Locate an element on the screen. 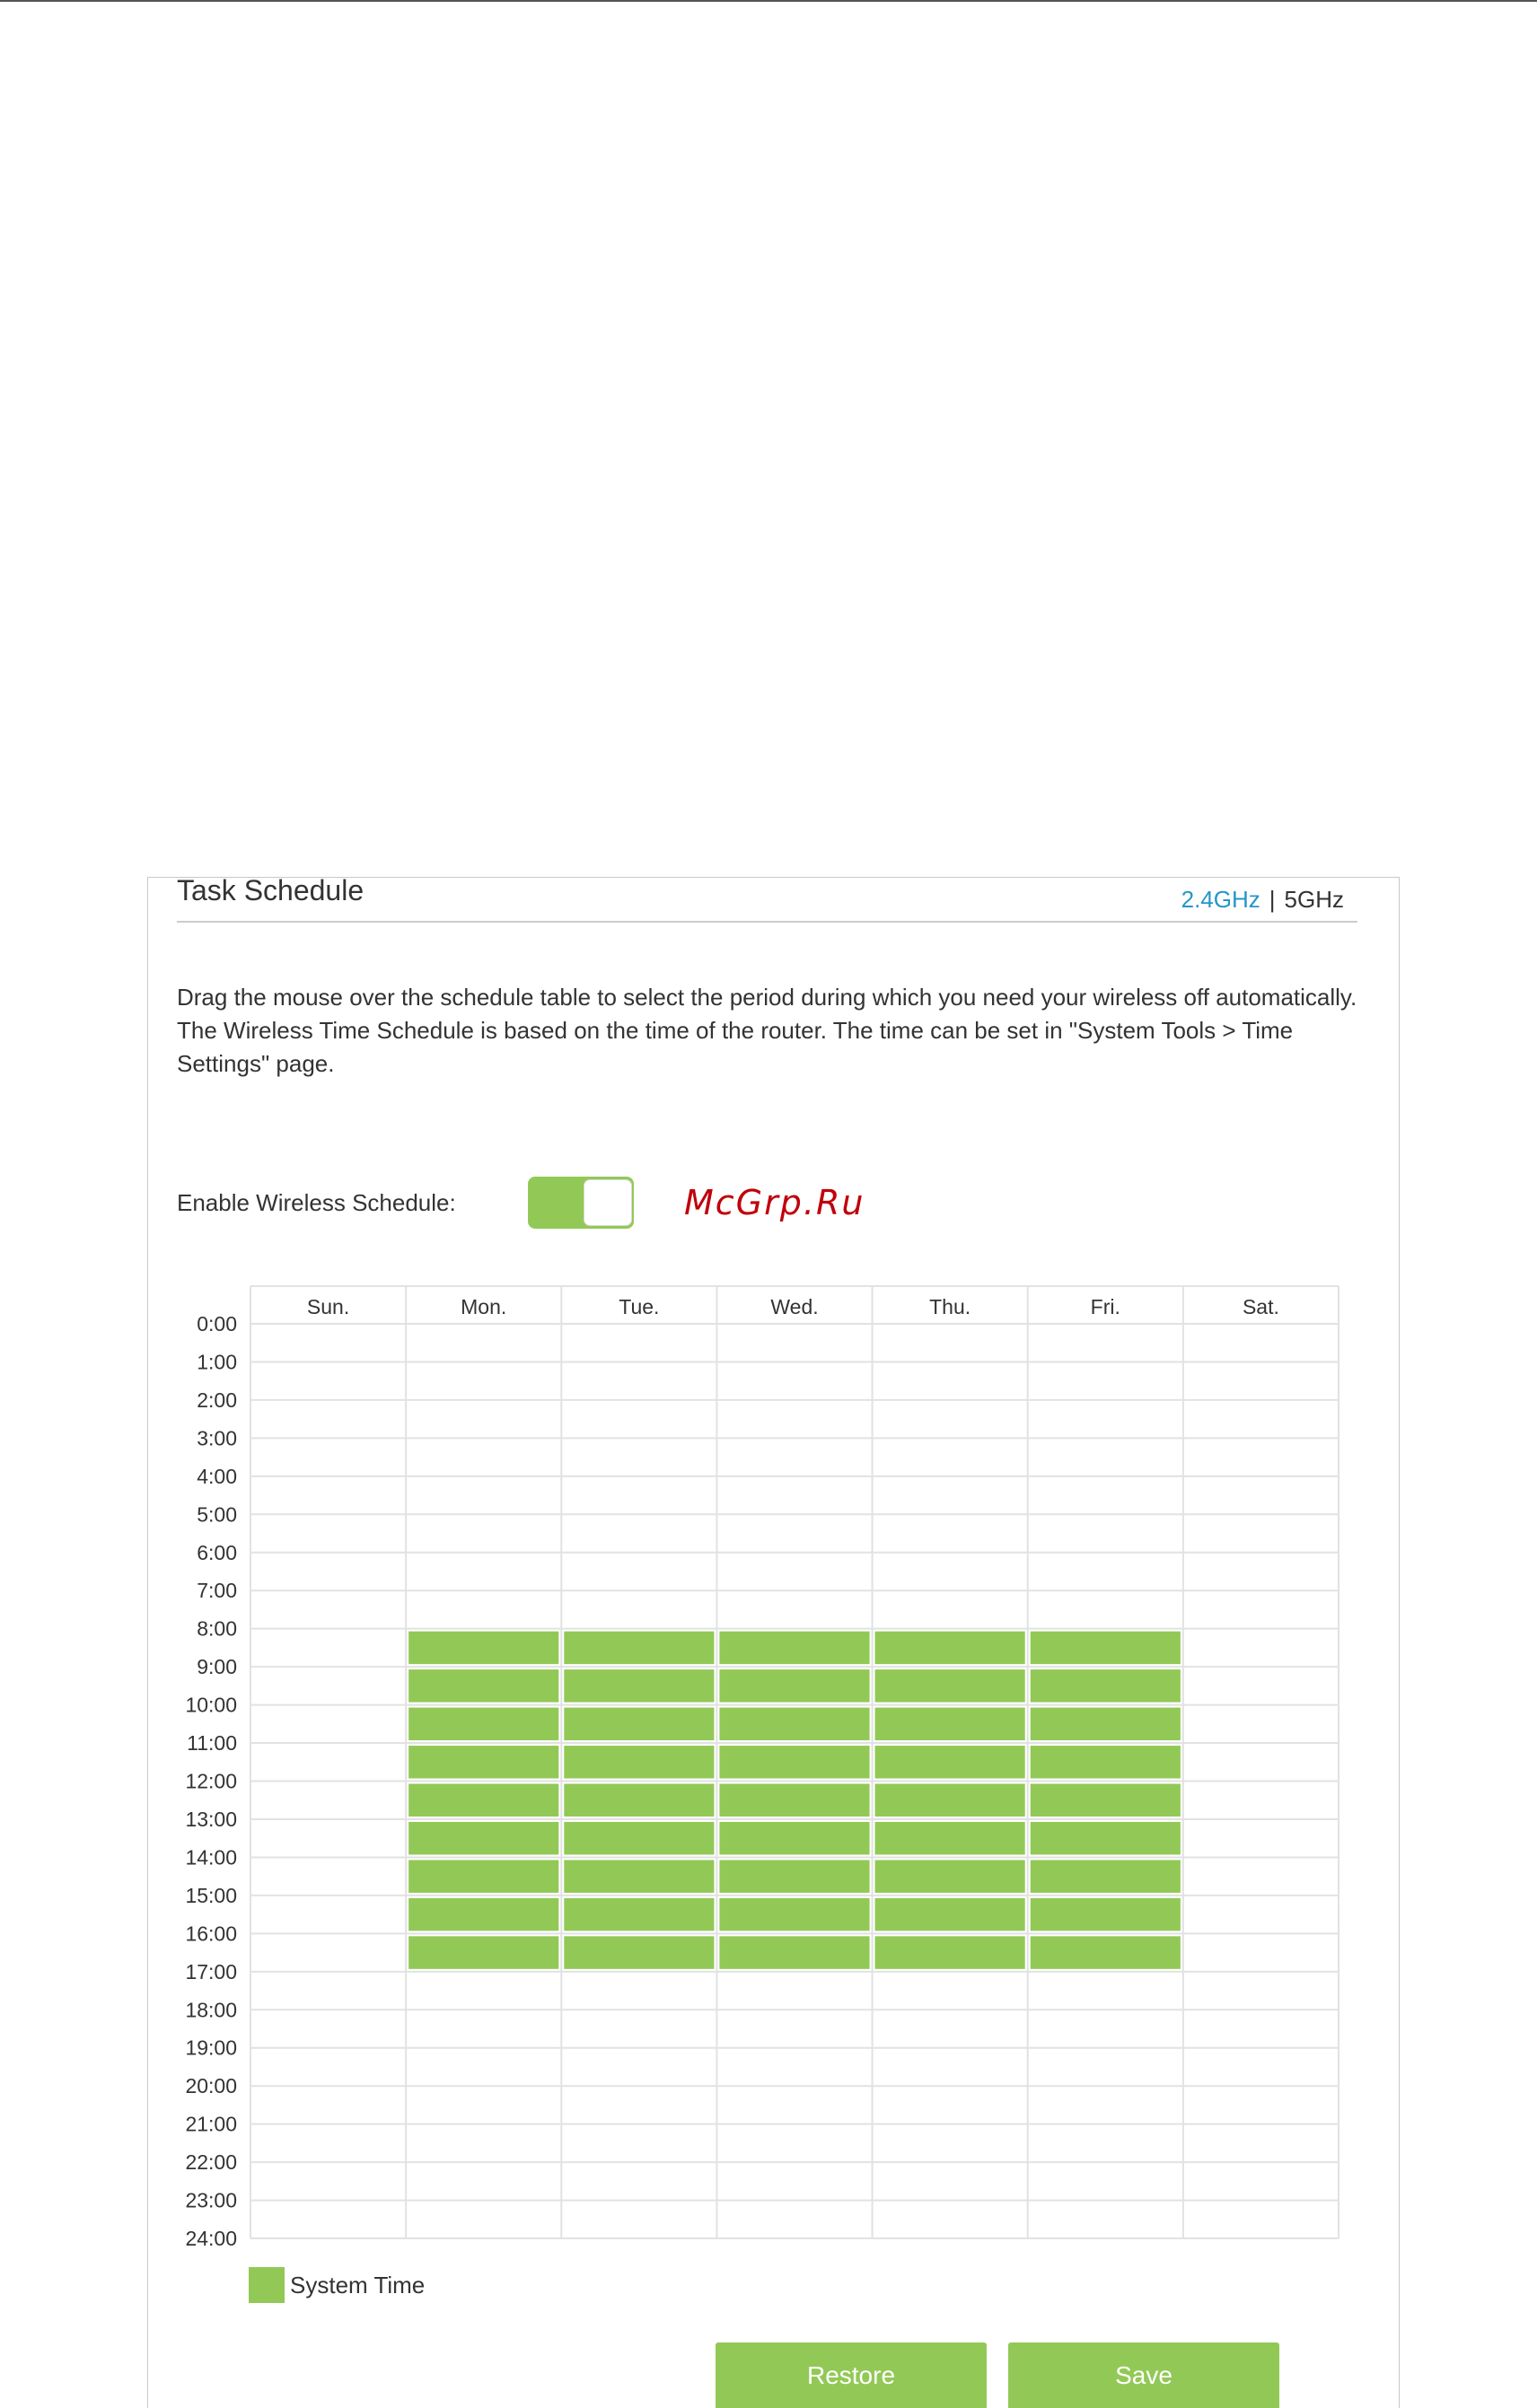 The height and width of the screenshot is (2408, 1537). hour-label: 9:00 is located at coordinates (217, 1667).